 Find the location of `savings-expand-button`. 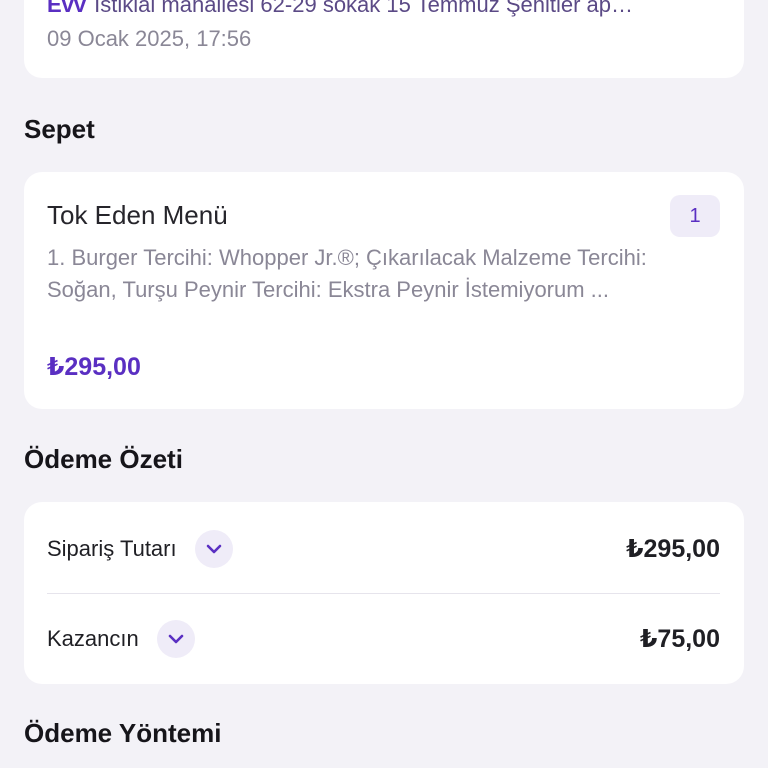

savings-expand-button is located at coordinates (175, 639).